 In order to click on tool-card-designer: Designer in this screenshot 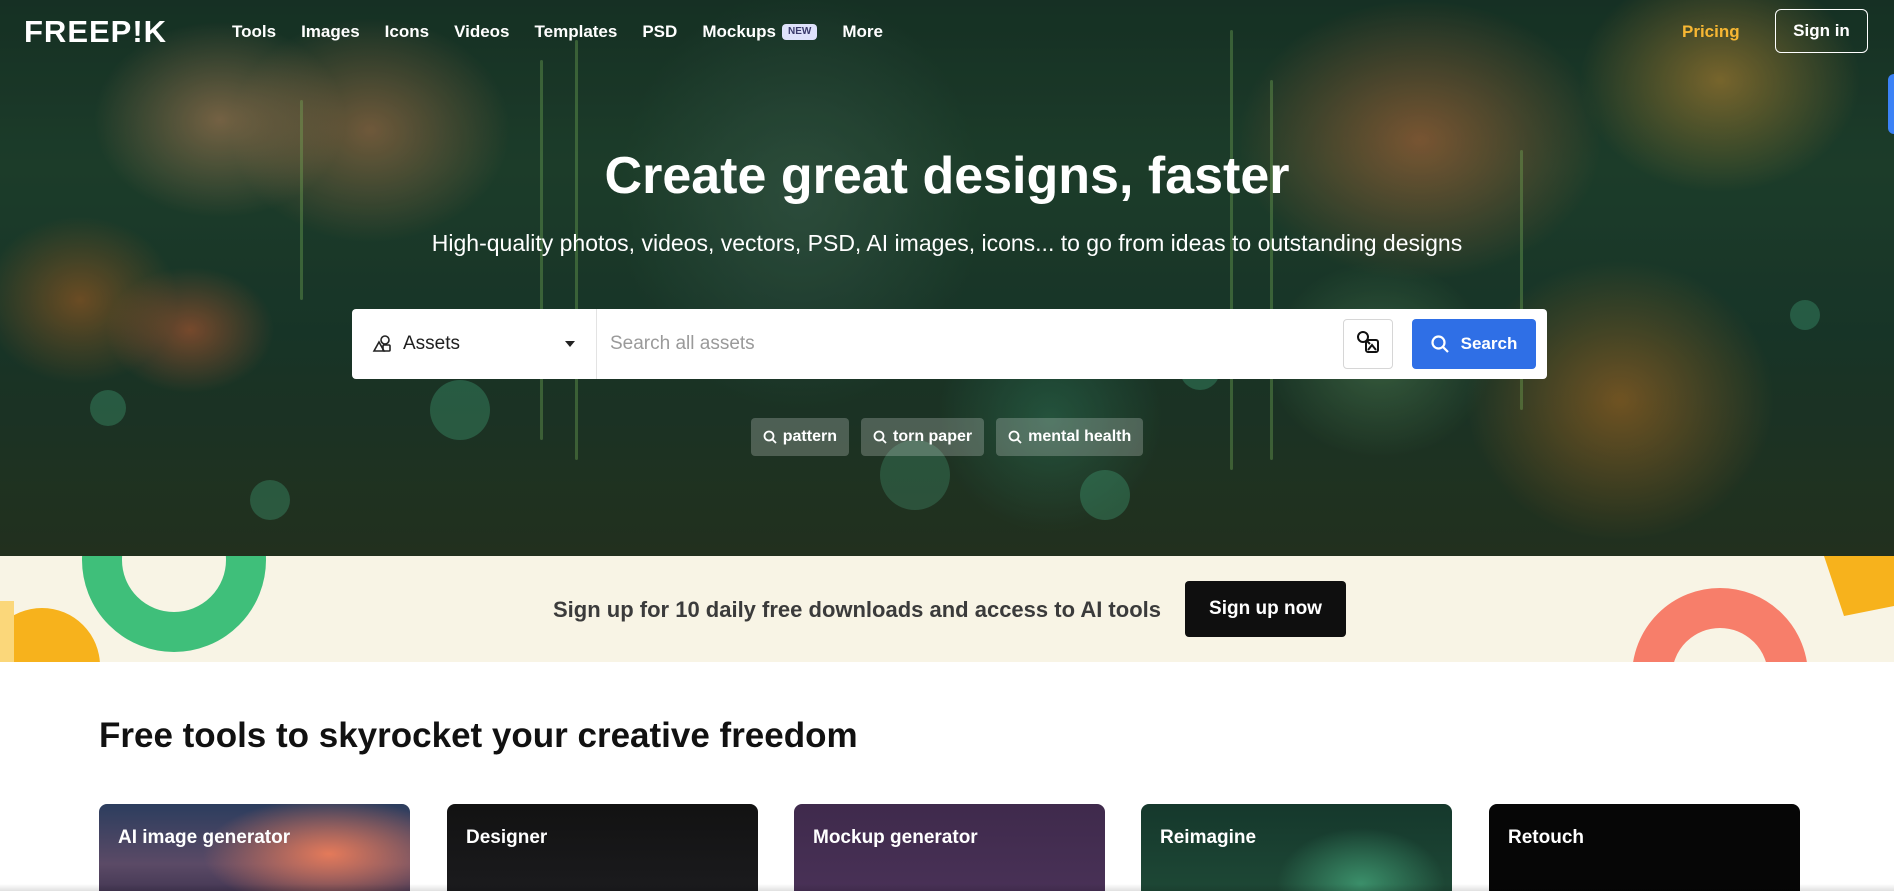, I will do `click(602, 847)`.